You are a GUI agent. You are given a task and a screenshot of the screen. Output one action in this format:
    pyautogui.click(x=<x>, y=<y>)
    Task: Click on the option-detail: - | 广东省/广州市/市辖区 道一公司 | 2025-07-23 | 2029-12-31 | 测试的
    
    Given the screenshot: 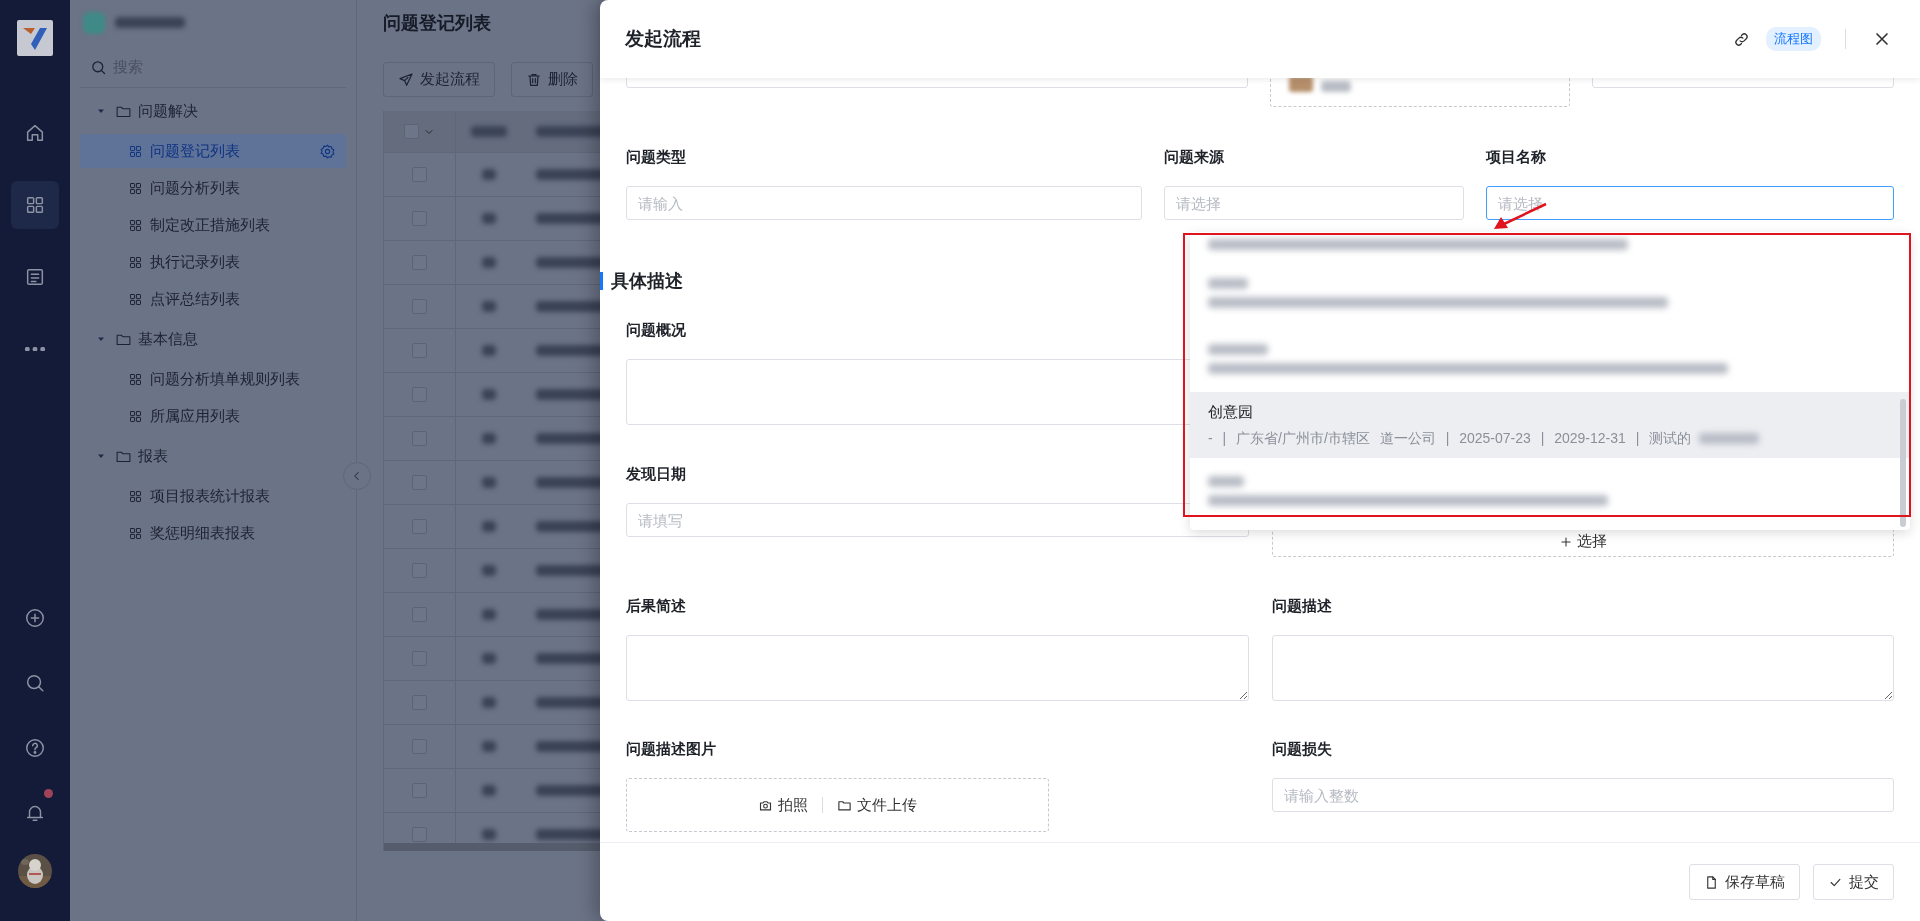 What is the action you would take?
    pyautogui.click(x=1450, y=438)
    